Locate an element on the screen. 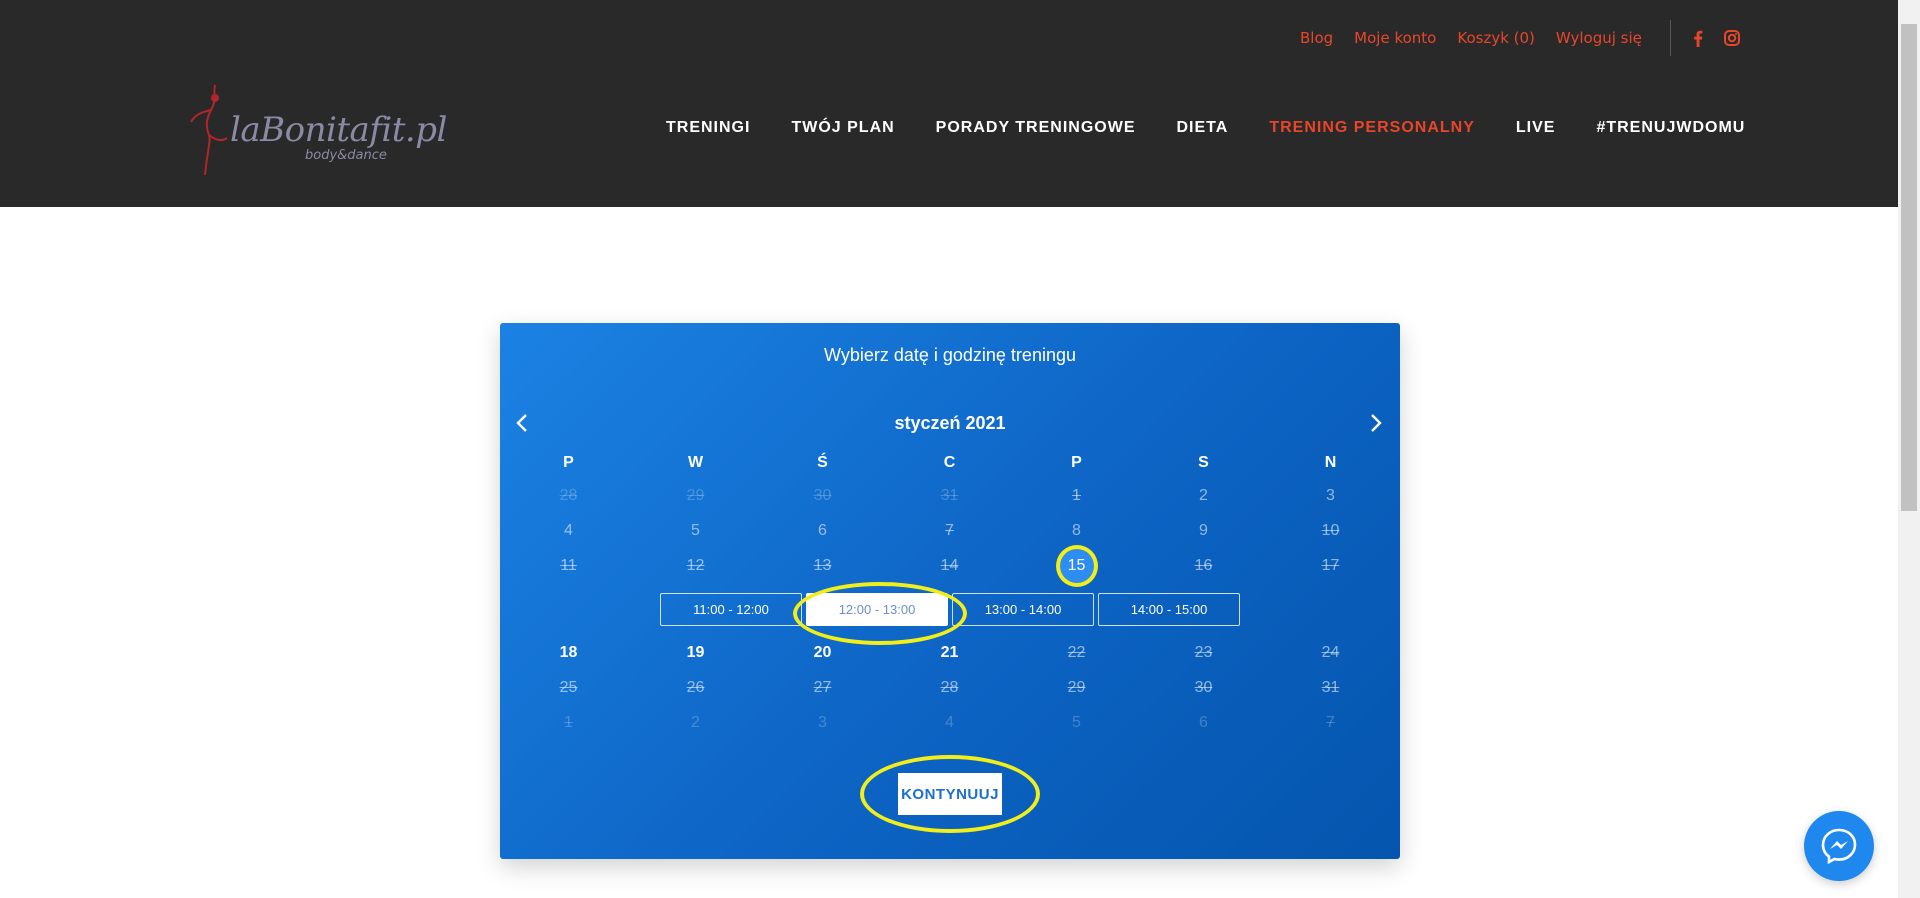  calendar-day-number: 6 is located at coordinates (1203, 722).